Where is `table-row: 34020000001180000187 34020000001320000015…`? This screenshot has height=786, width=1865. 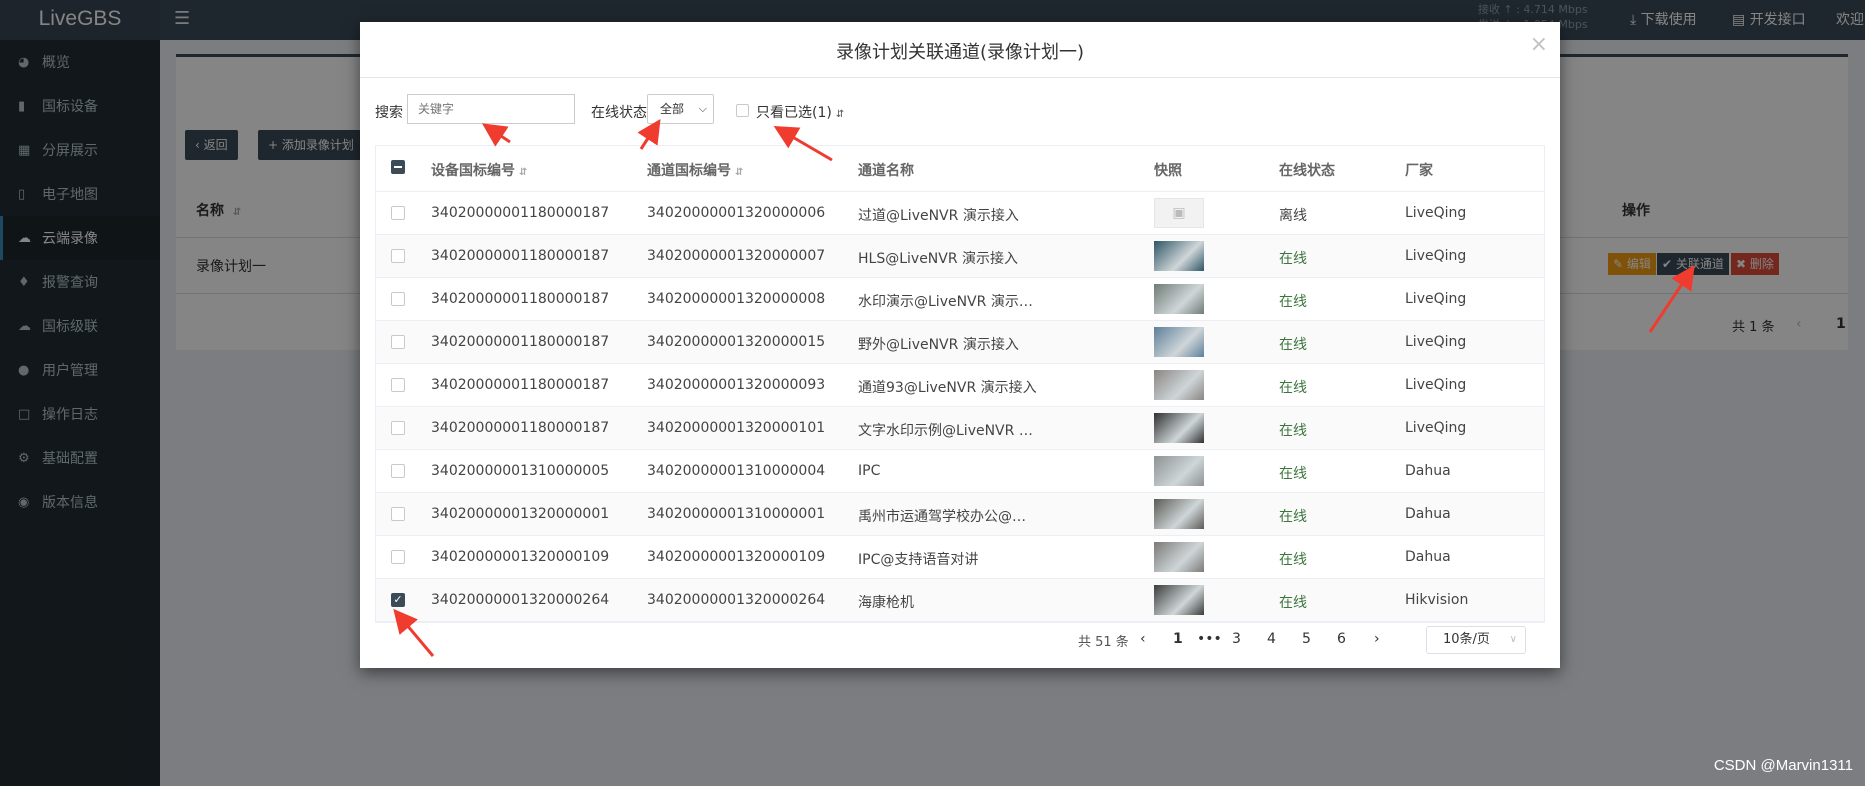
table-row: 34020000001180000187 34020000001320000015… is located at coordinates (960, 342).